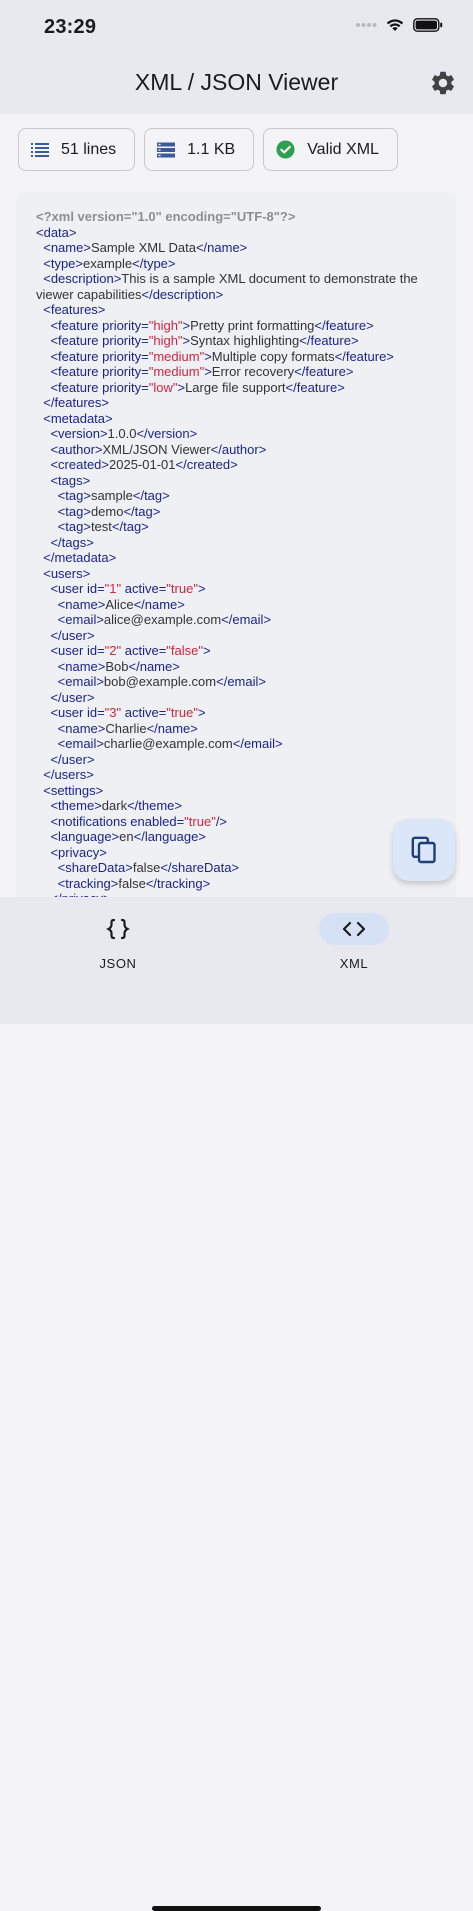 This screenshot has height=1911, width=473. I want to click on app-bar: XML / JSON Viewer, so click(236, 85).